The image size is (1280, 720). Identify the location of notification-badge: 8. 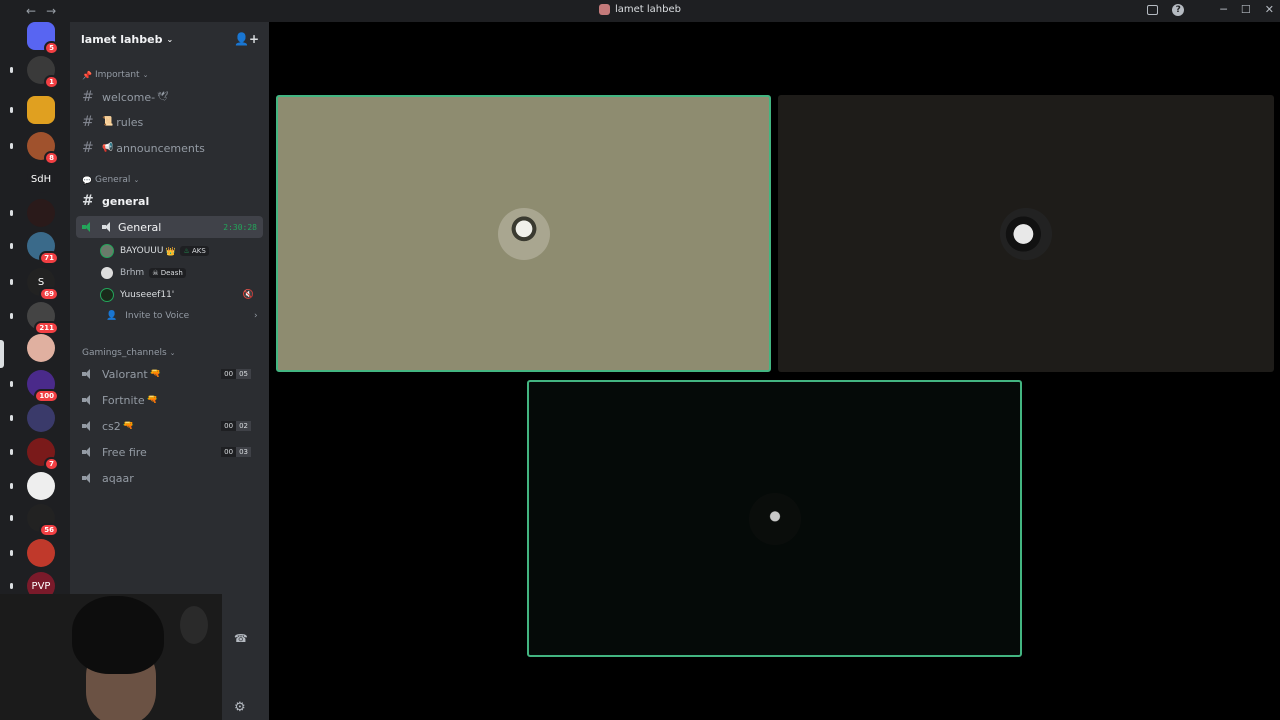
(51, 158).